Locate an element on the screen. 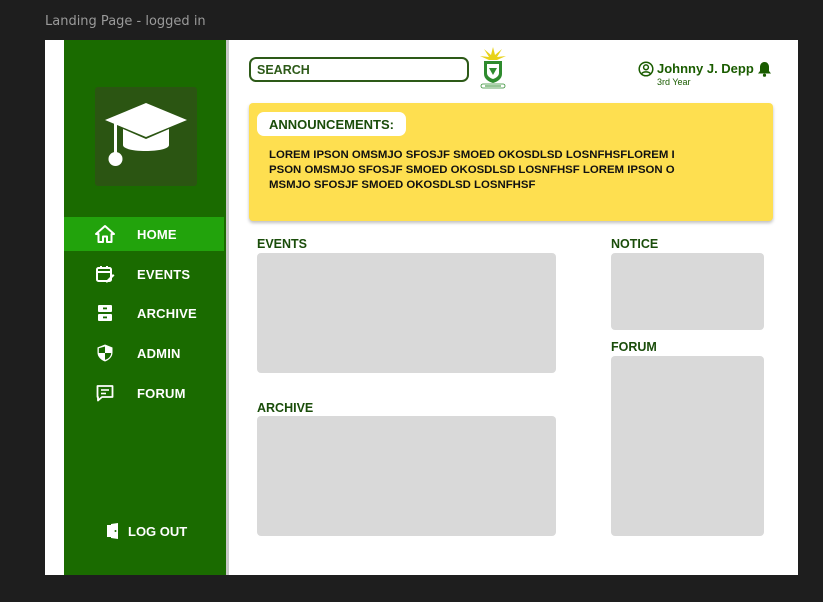 The height and width of the screenshot is (602, 823). archive-section-title: ARCHIVE is located at coordinates (285, 408).